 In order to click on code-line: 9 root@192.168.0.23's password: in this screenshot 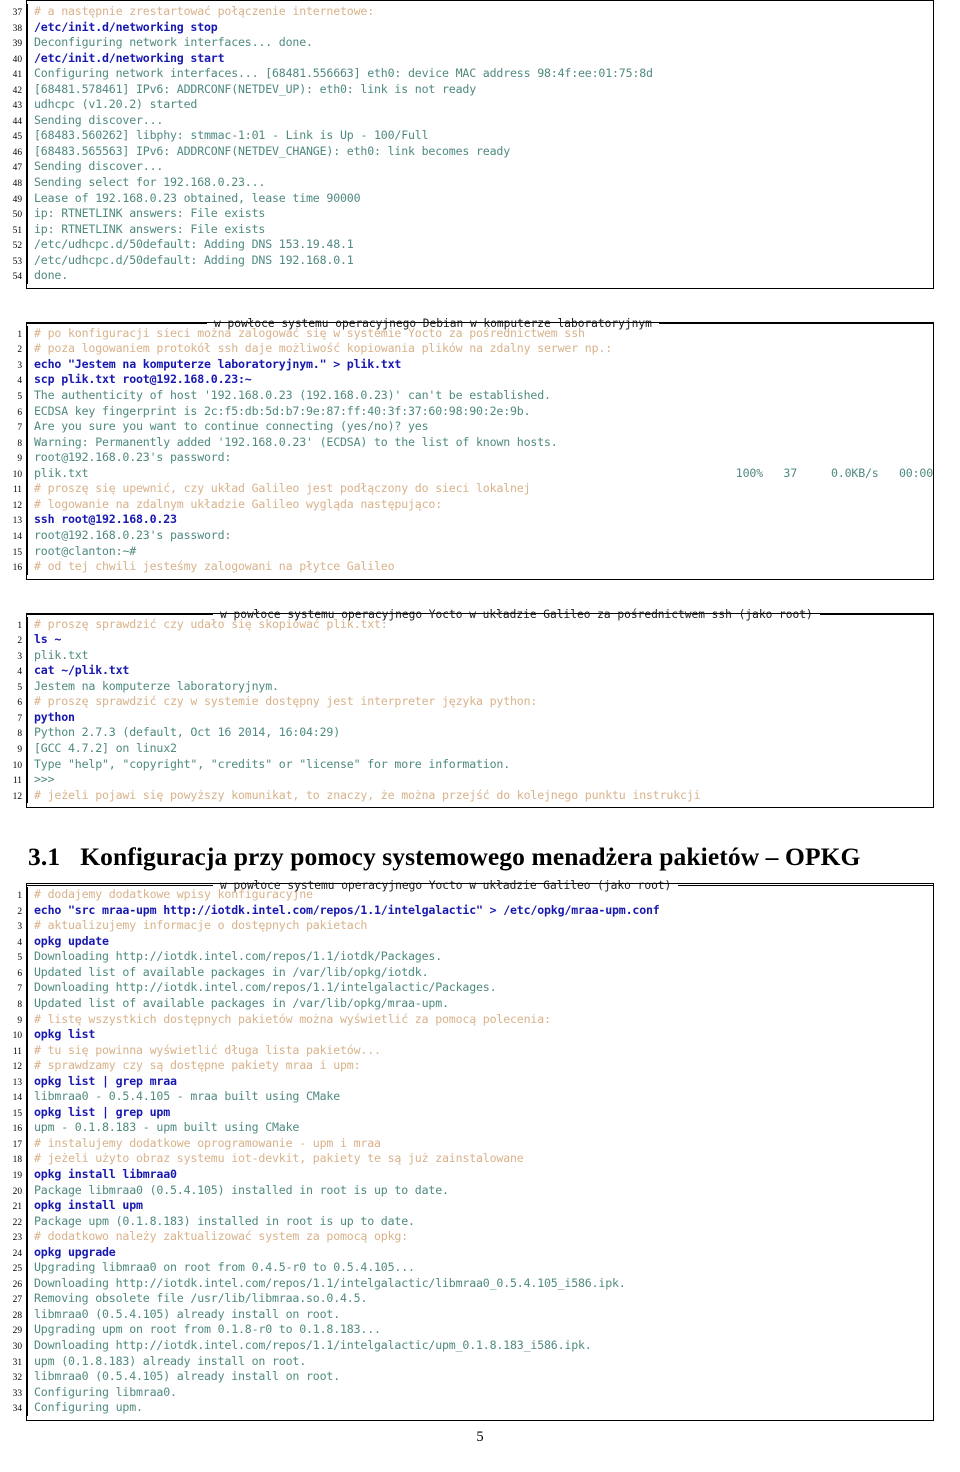, I will do `click(475, 458)`.